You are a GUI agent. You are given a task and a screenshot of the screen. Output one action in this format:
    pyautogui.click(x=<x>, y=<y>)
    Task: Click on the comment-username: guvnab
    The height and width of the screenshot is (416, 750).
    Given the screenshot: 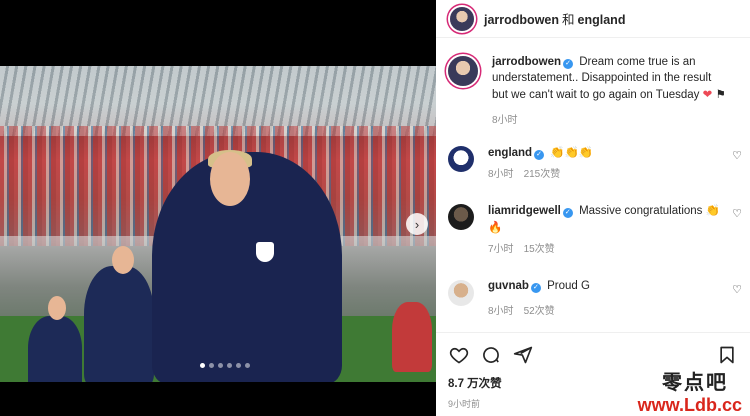 What is the action you would take?
    pyautogui.click(x=508, y=286)
    